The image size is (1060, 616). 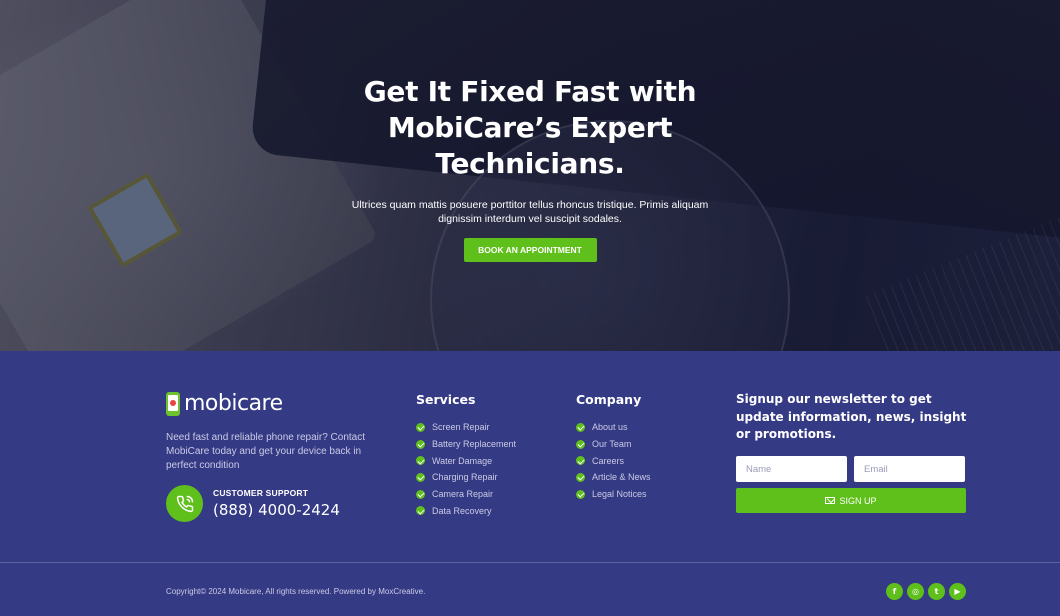 What do you see at coordinates (858, 500) in the screenshot?
I see `signup-button-label: SIGN UP` at bounding box center [858, 500].